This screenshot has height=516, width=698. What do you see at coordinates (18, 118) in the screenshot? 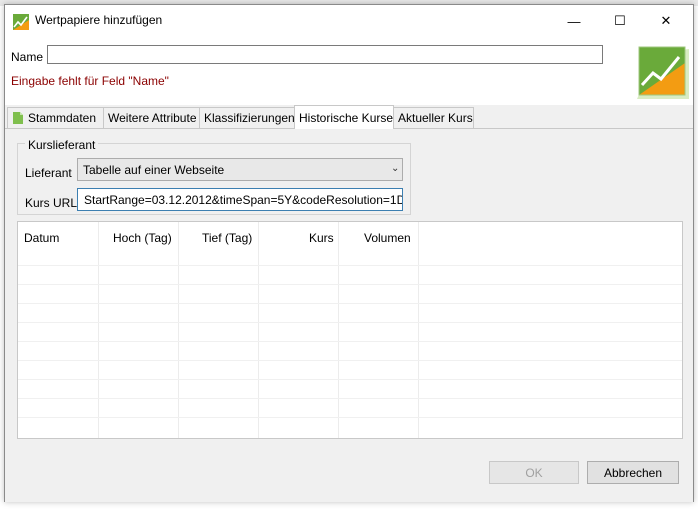
I see `document-icon` at bounding box center [18, 118].